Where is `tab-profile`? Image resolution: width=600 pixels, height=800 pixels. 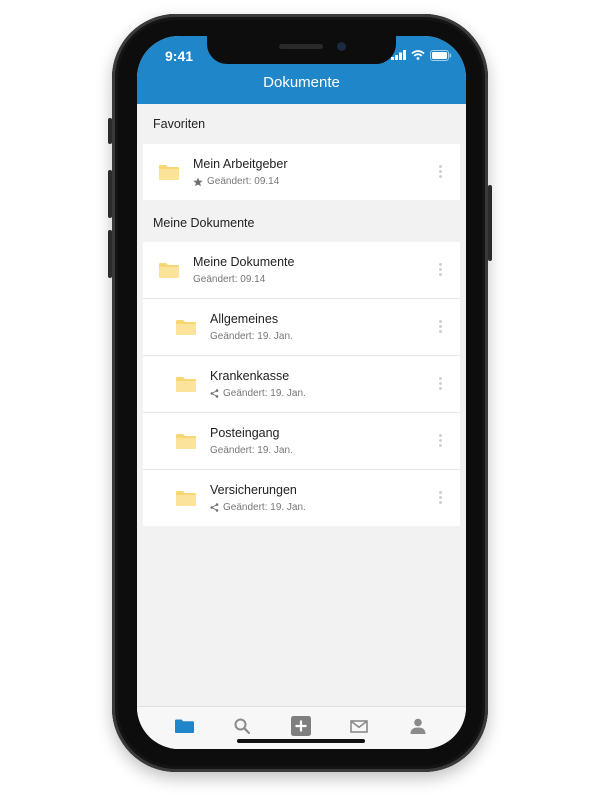 tab-profile is located at coordinates (418, 726).